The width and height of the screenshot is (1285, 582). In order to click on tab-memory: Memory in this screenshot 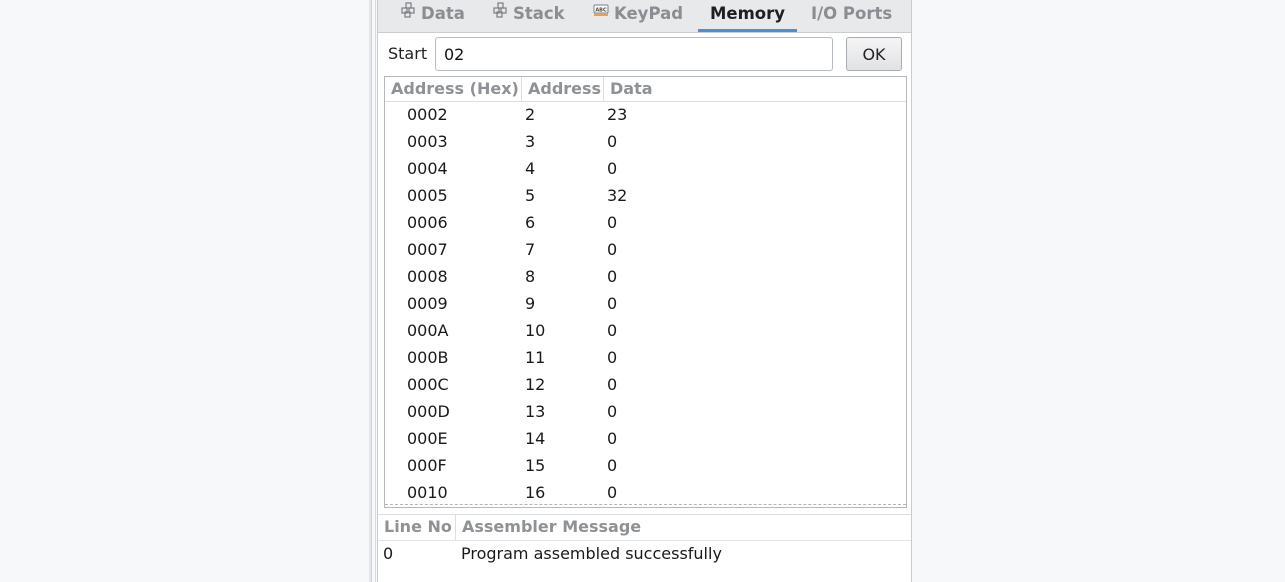, I will do `click(747, 16)`.